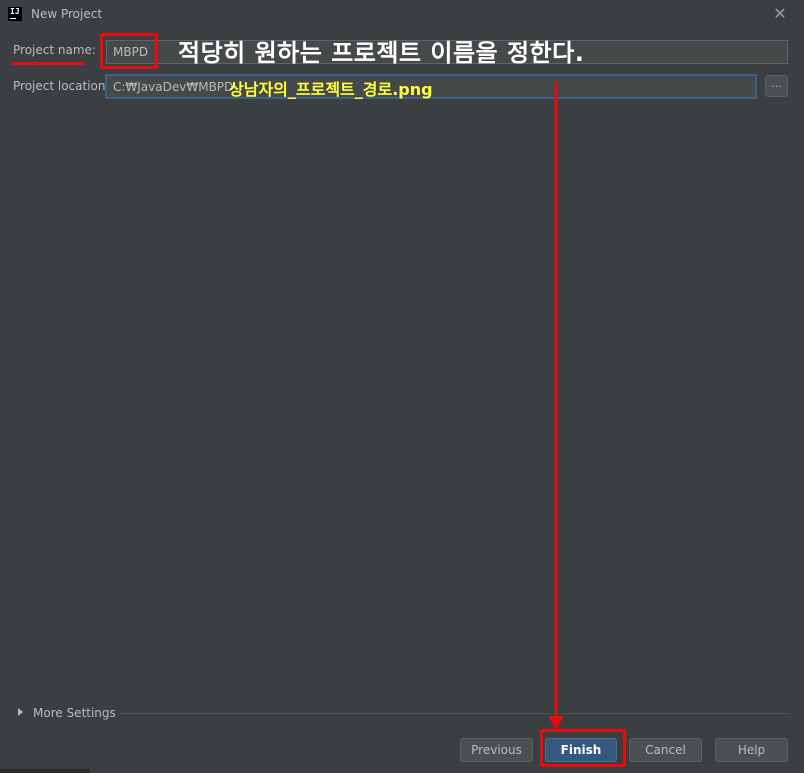 This screenshot has height=773, width=804. Describe the element at coordinates (74, 713) in the screenshot. I see `more-settings-label: More Settings` at that location.